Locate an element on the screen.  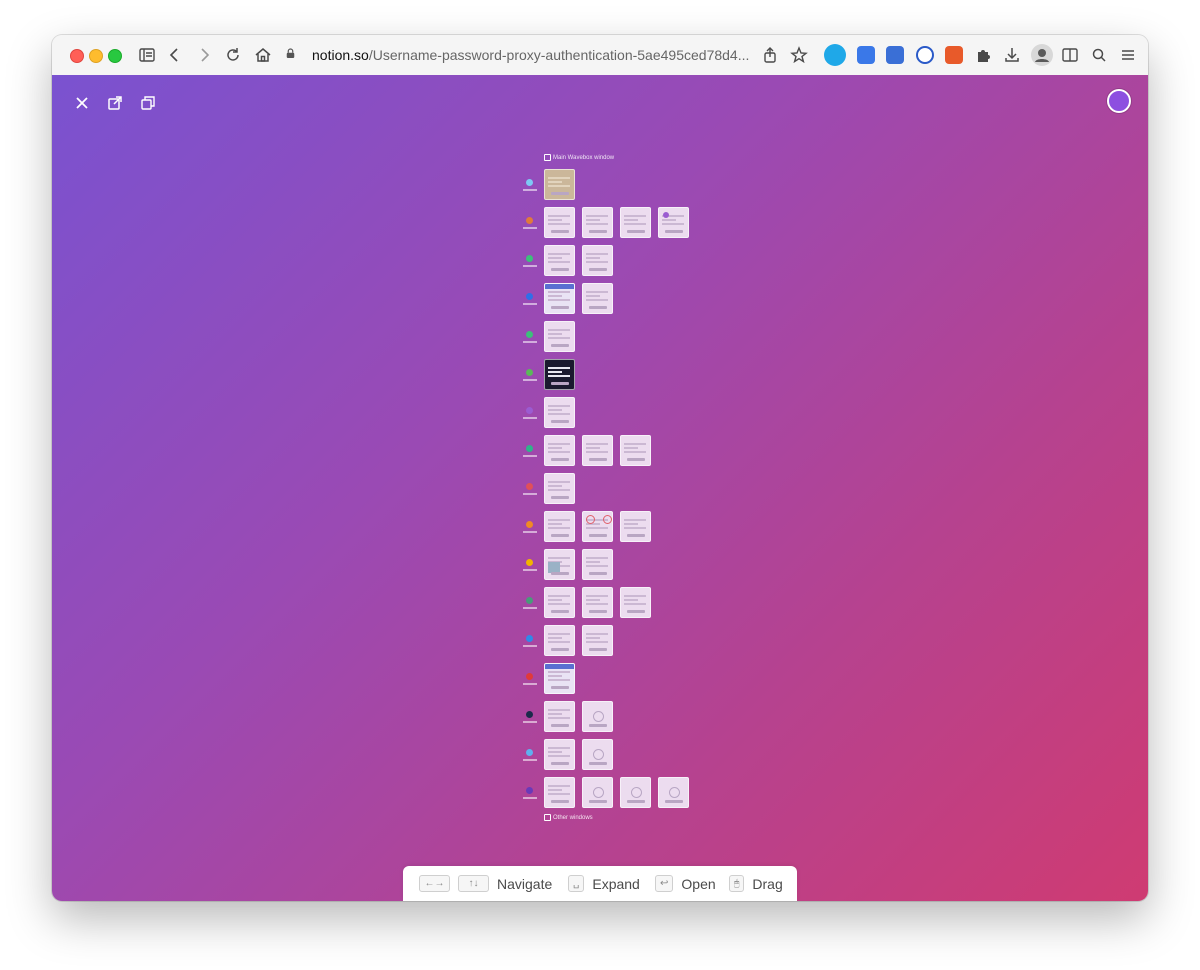
wavebox-extension-icon is located at coordinates (835, 55).